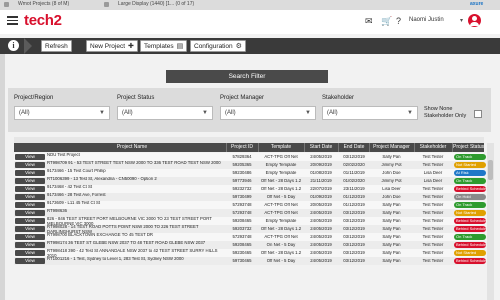 This screenshot has height=300, width=500. Describe the element at coordinates (164, 46) in the screenshot. I see `templates-button: Templates ▤` at that location.